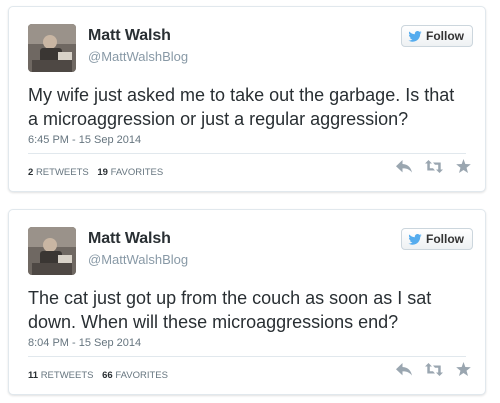 This screenshot has height=403, width=500. I want to click on tweet-stats: 11 RETWEETS 66 FAVORITES, so click(98, 375).